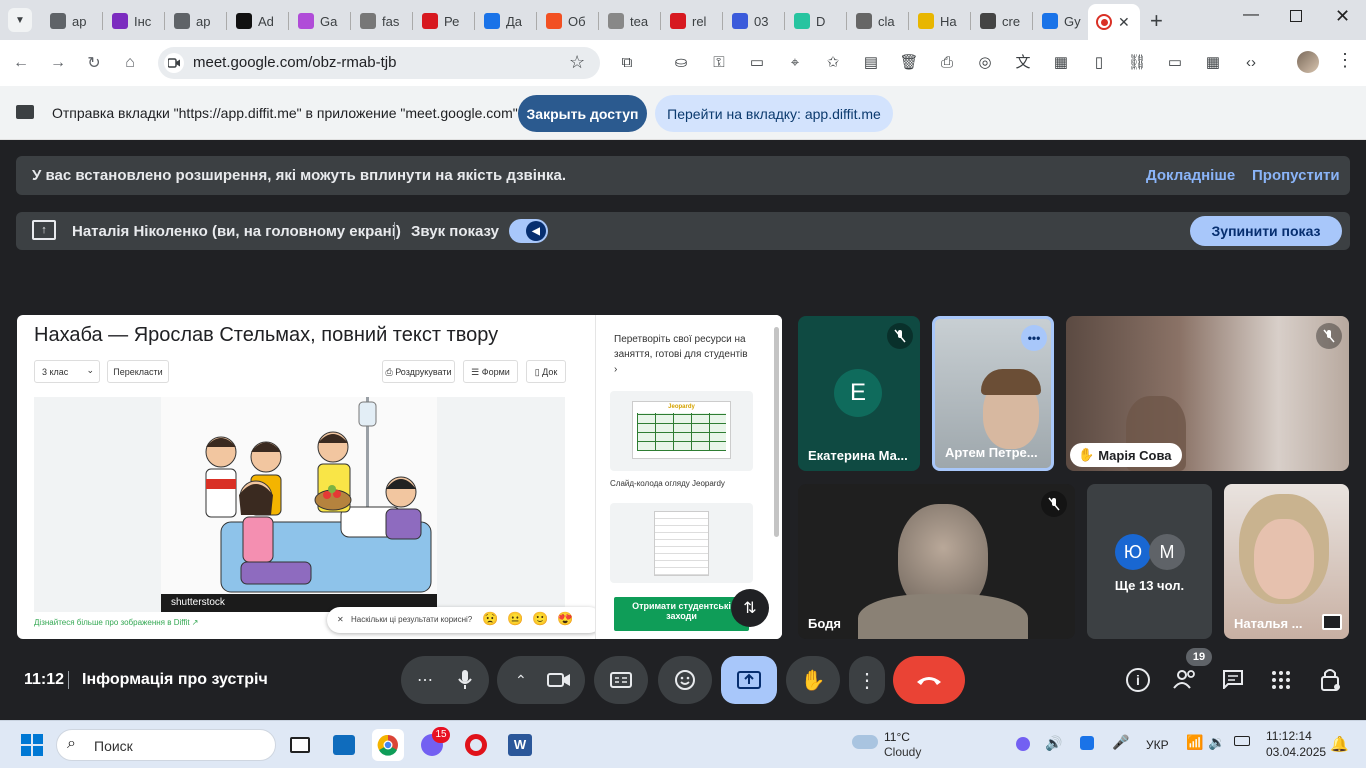 This screenshot has height=768, width=1366. I want to click on new-tab-button: +, so click(1156, 21).